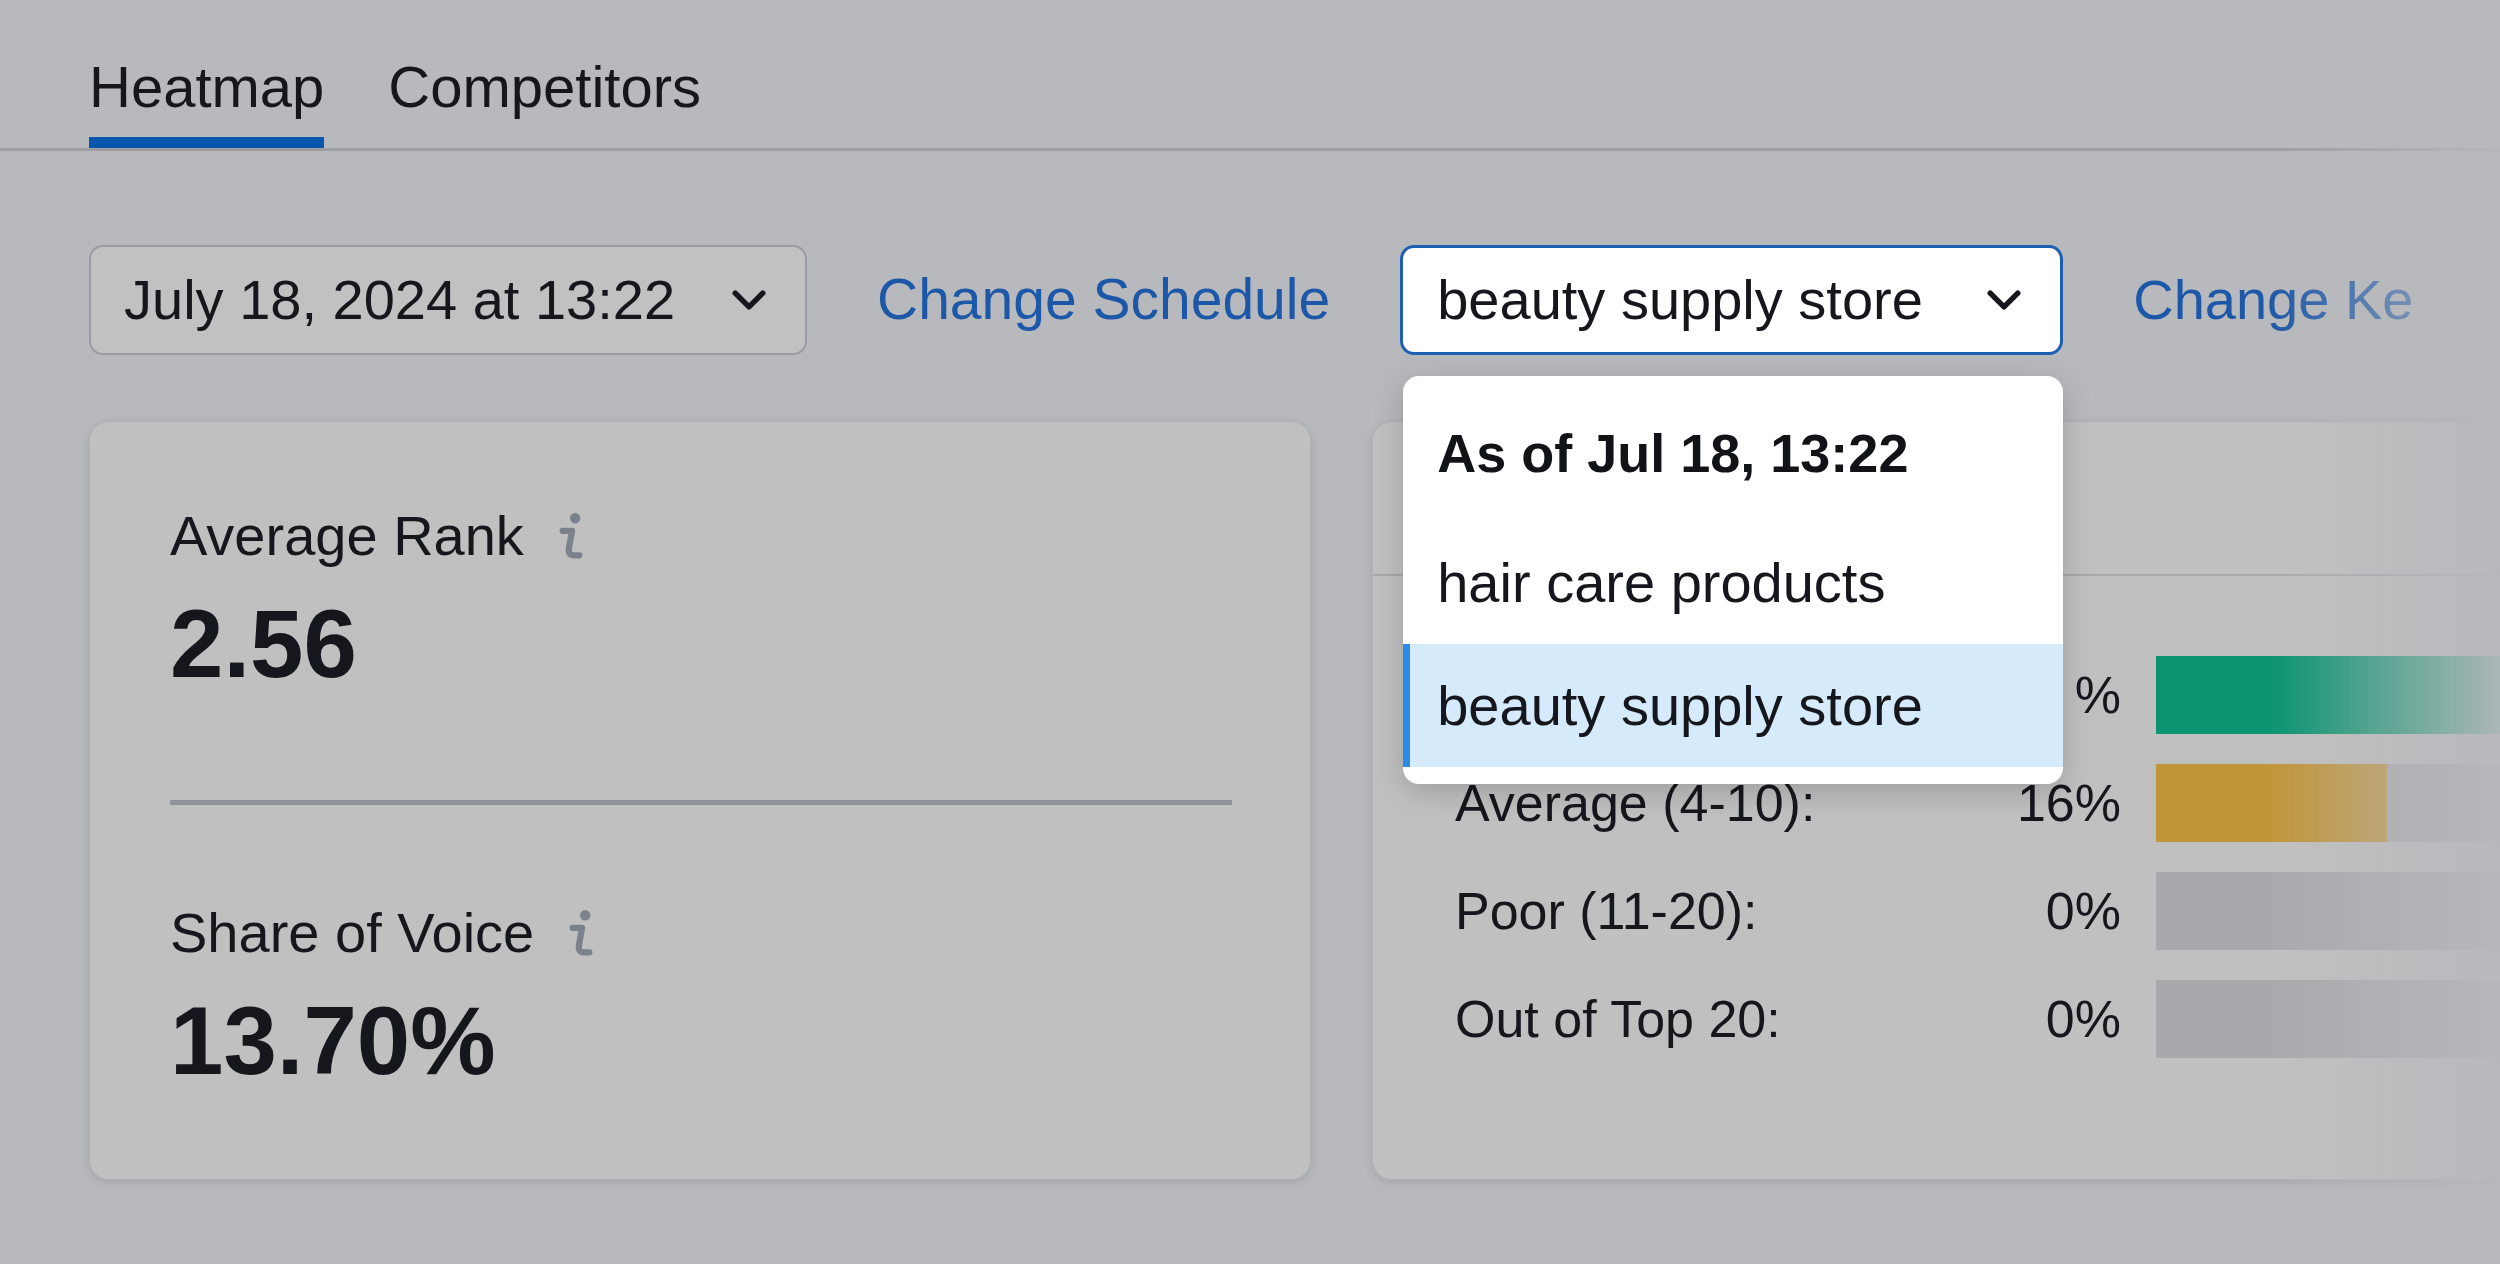 The width and height of the screenshot is (2500, 1264). Describe the element at coordinates (352, 933) in the screenshot. I see `metric-label: Share of Voice` at that location.